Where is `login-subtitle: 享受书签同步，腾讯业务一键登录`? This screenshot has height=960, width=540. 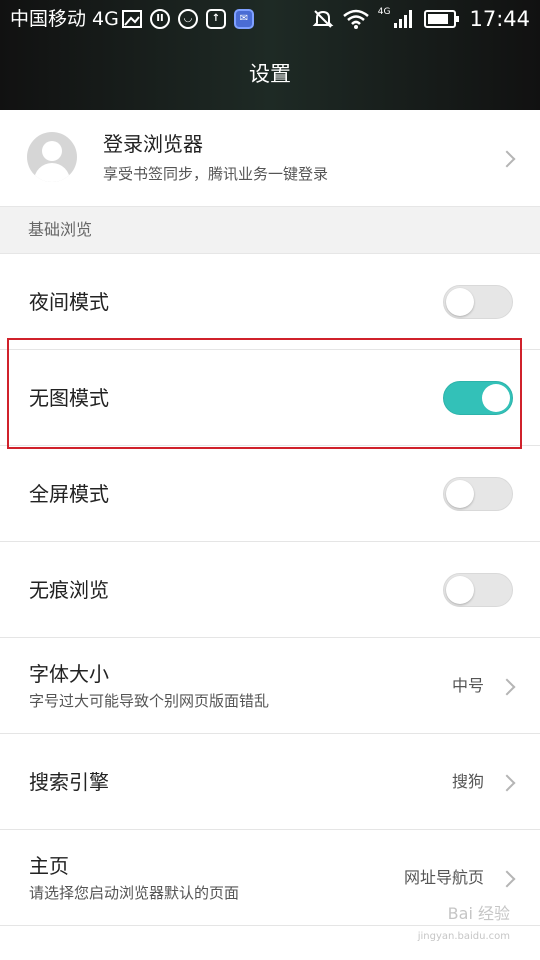 login-subtitle: 享受书签同步，腾讯业务一键登录 is located at coordinates (216, 174).